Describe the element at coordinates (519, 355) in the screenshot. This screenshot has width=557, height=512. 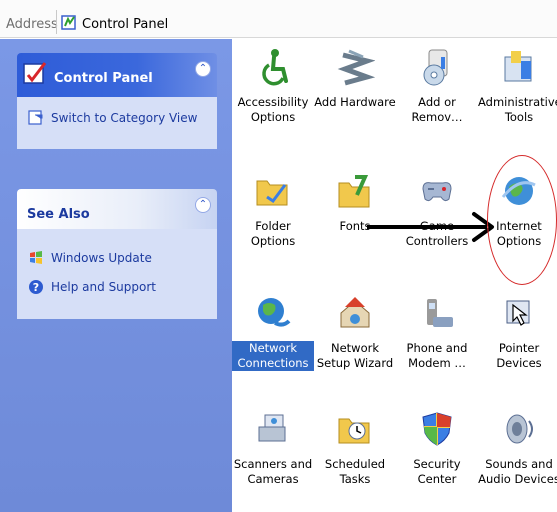
I see `item-label: Pointer Devices` at that location.